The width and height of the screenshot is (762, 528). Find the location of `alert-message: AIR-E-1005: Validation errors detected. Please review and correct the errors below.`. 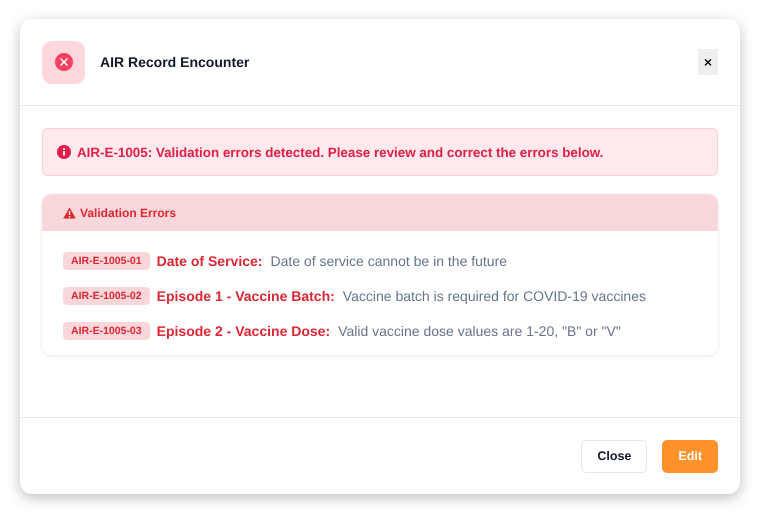

alert-message: AIR-E-1005: Validation errors detected. Please review and correct the errors below. is located at coordinates (340, 152).